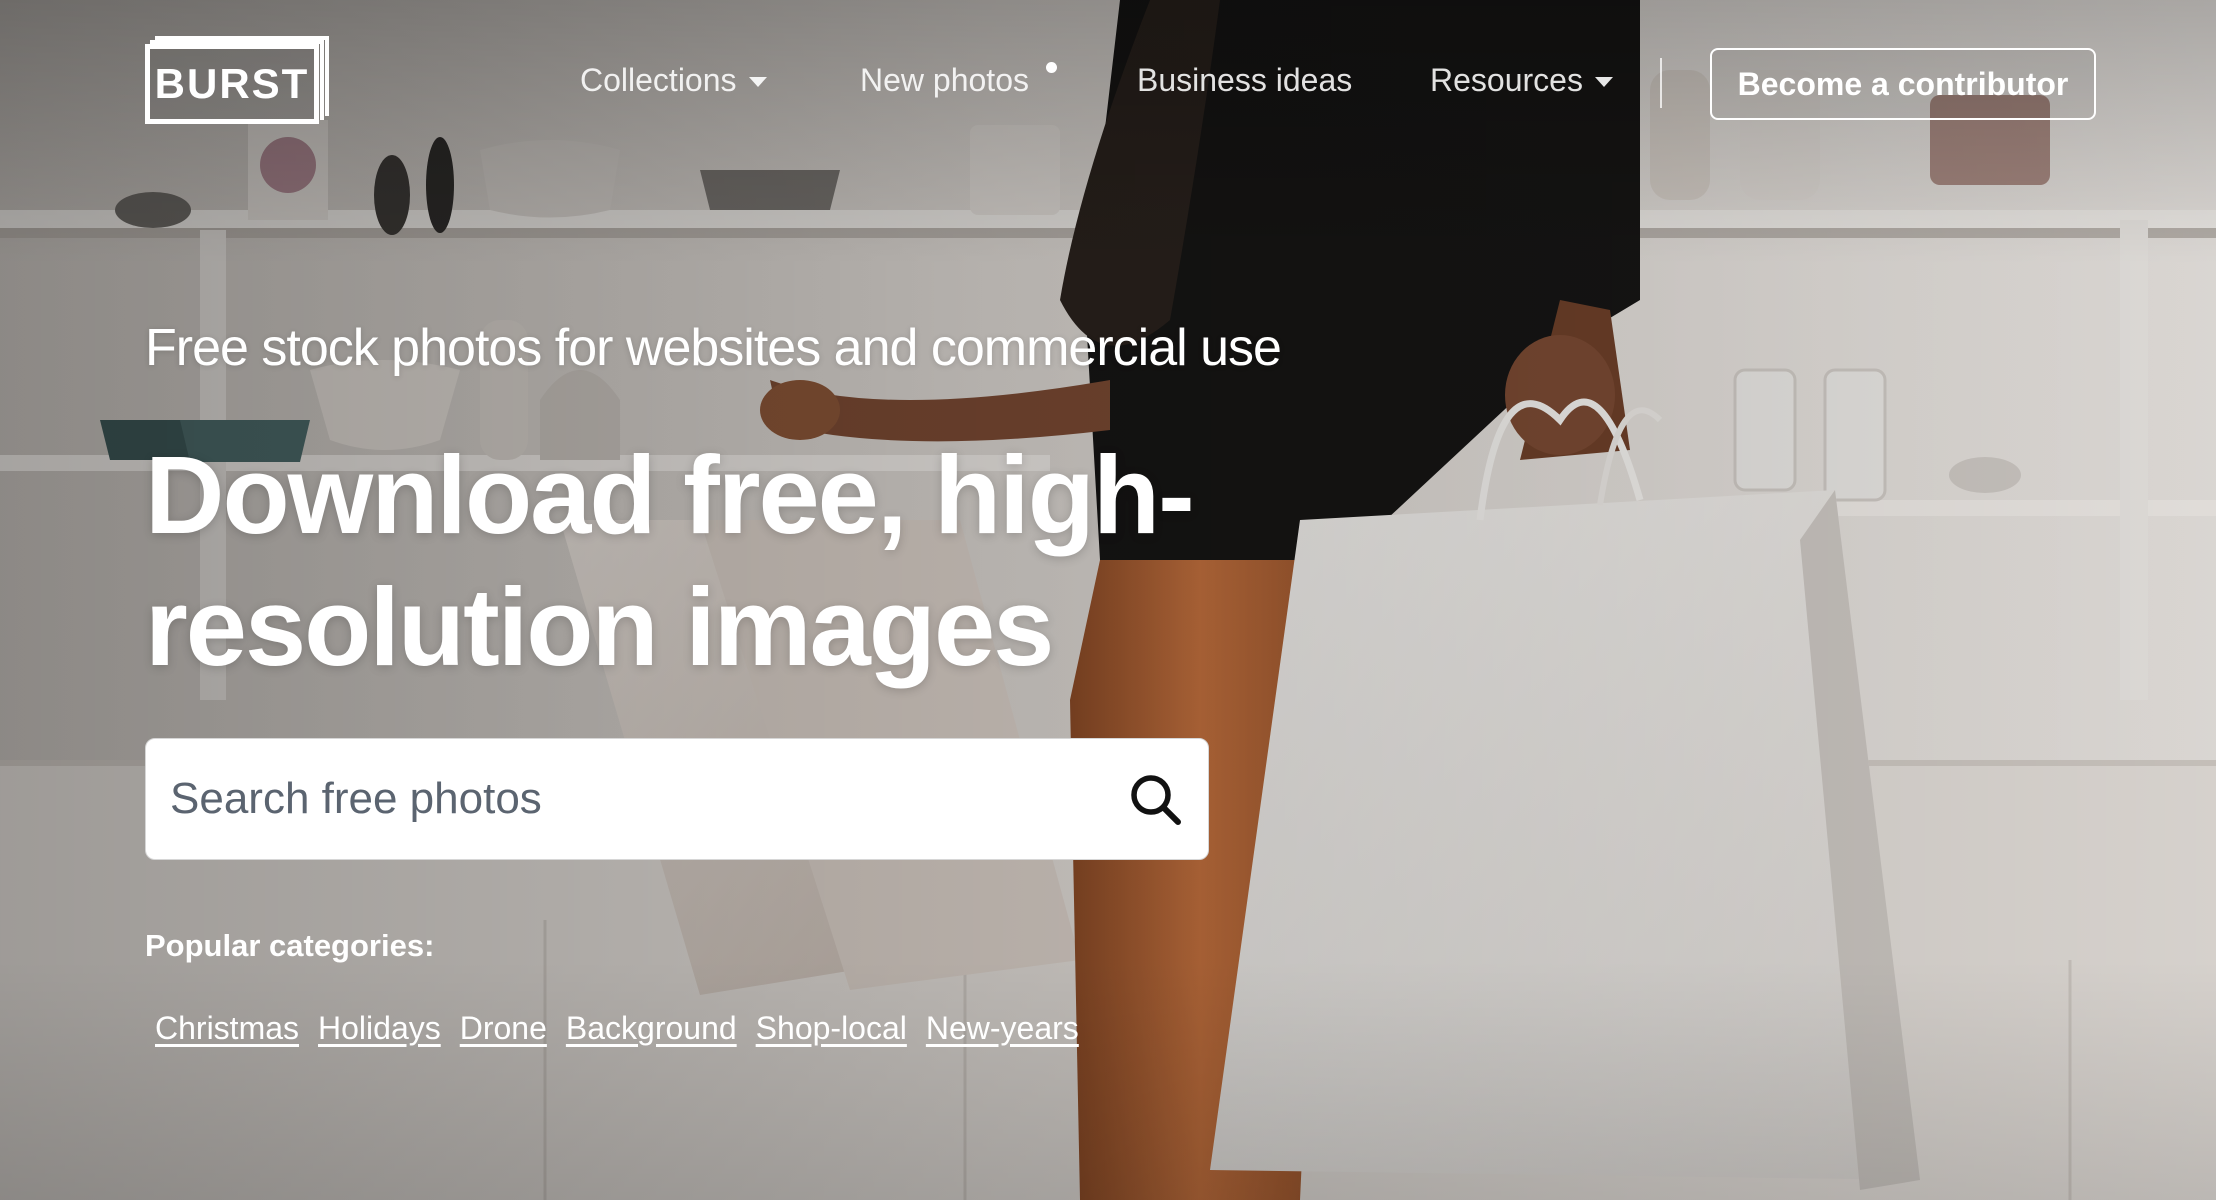 The width and height of the screenshot is (2216, 1200). What do you see at coordinates (670, 495) in the screenshot?
I see `headline-line-1: Download free, high-` at bounding box center [670, 495].